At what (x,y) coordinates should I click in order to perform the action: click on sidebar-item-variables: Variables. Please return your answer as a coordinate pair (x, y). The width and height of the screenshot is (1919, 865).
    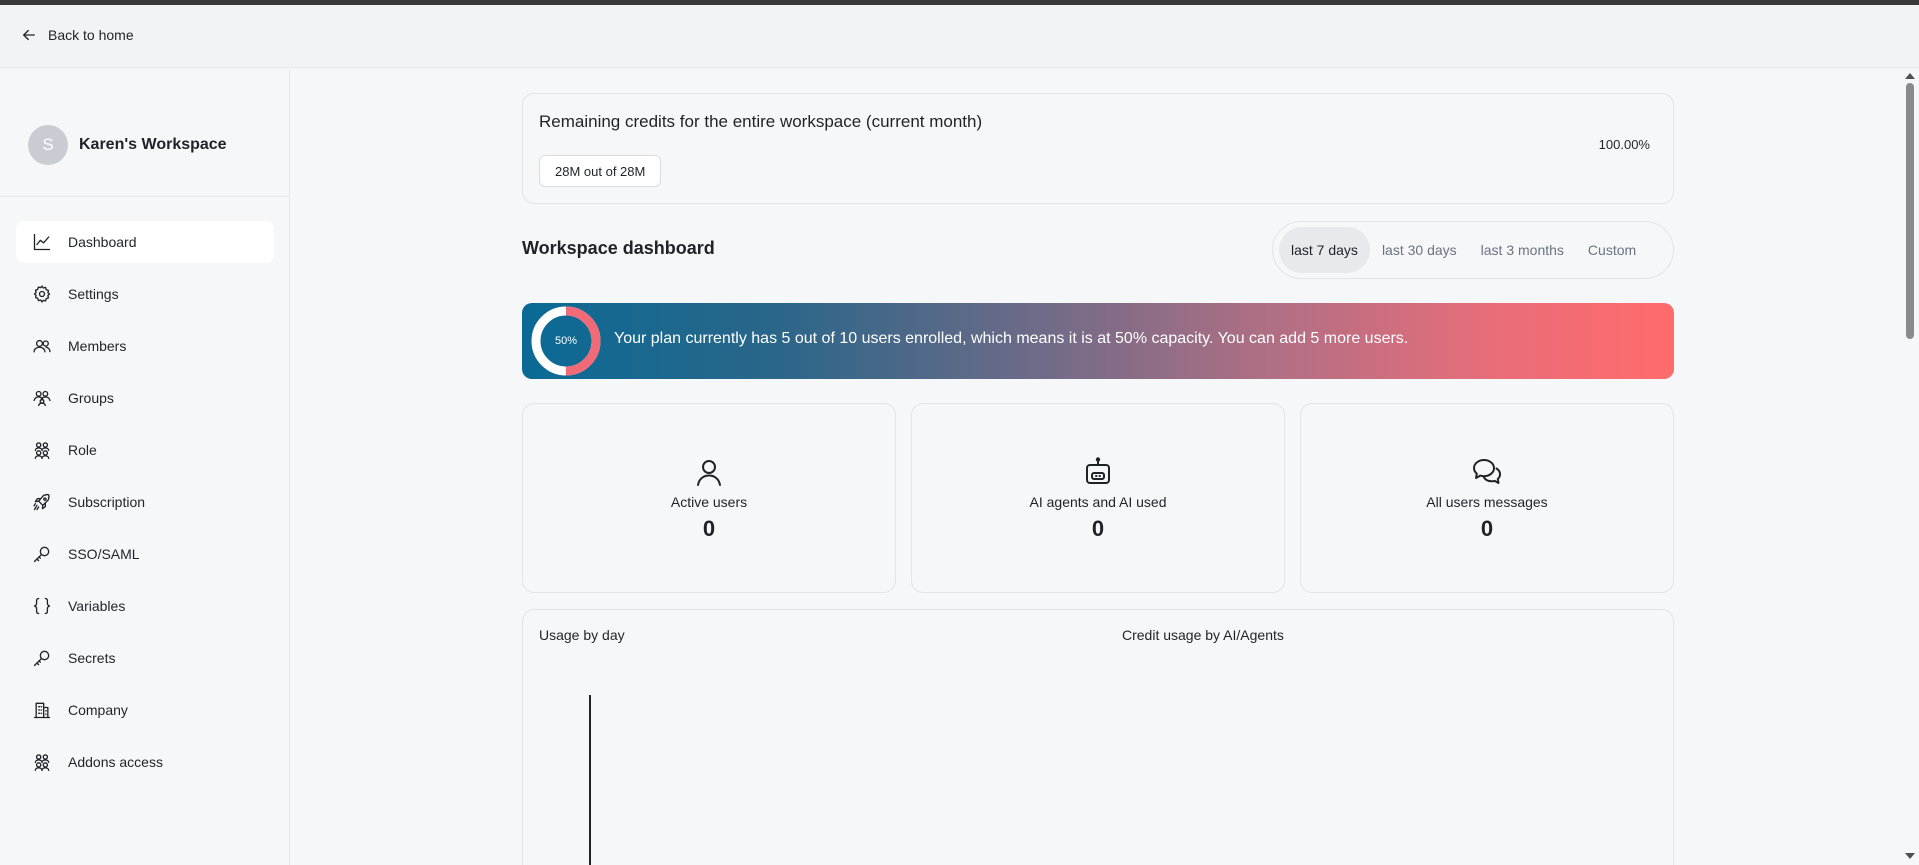
    Looking at the image, I should click on (145, 606).